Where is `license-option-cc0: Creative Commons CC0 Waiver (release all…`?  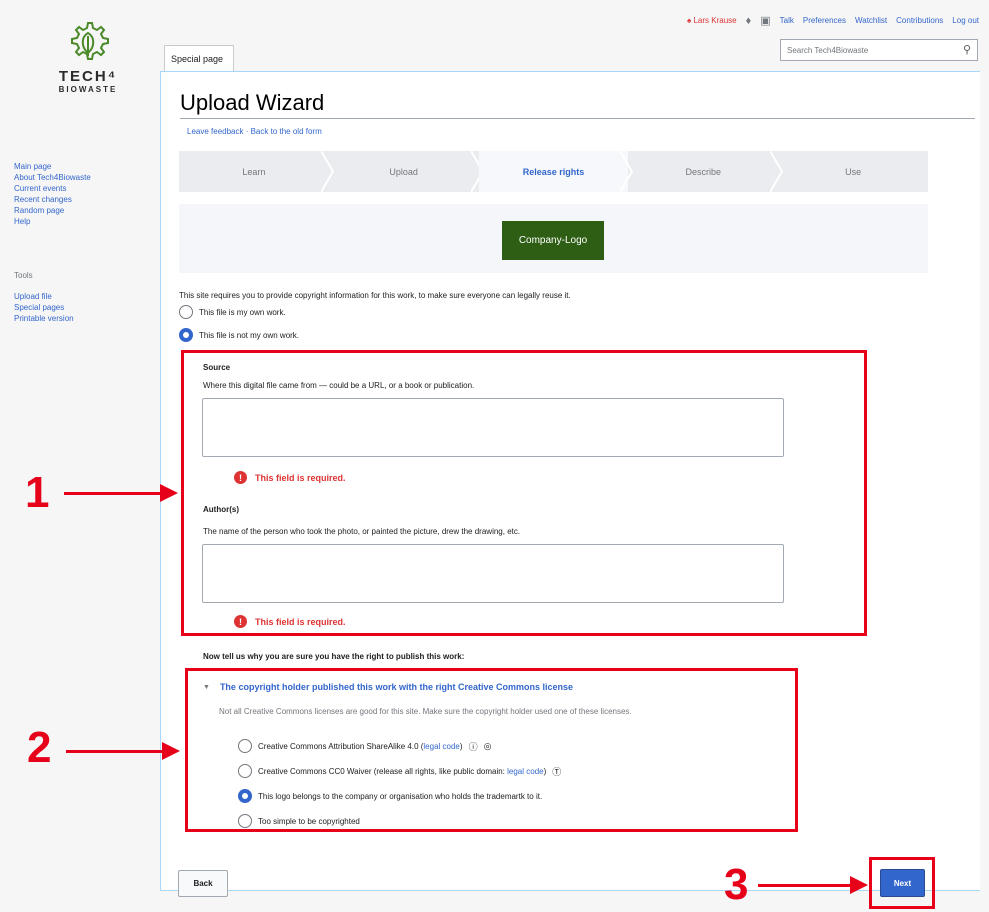 license-option-cc0: Creative Commons CC0 Waiver (release all… is located at coordinates (399, 771).